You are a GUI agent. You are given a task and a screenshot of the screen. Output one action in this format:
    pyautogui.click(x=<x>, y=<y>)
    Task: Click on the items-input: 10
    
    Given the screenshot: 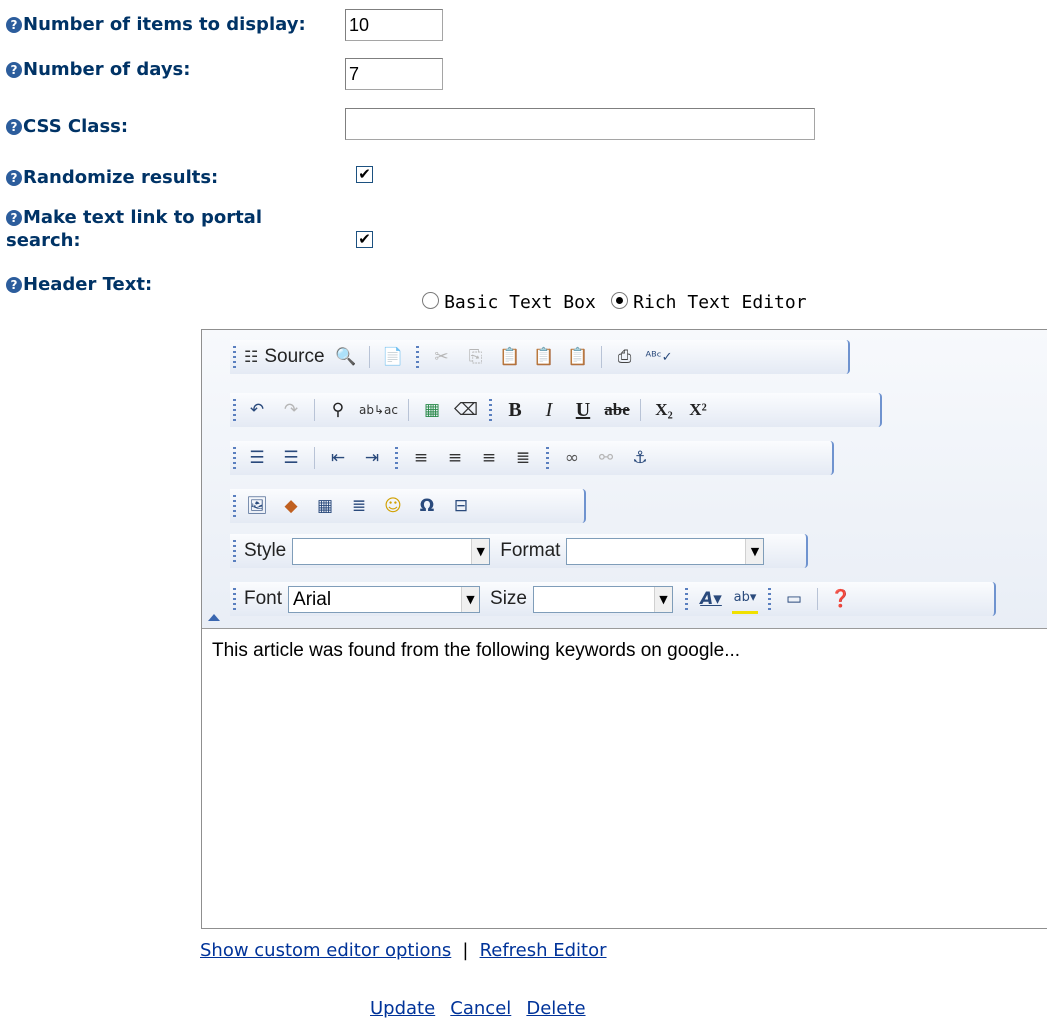 What is the action you would take?
    pyautogui.click(x=394, y=25)
    